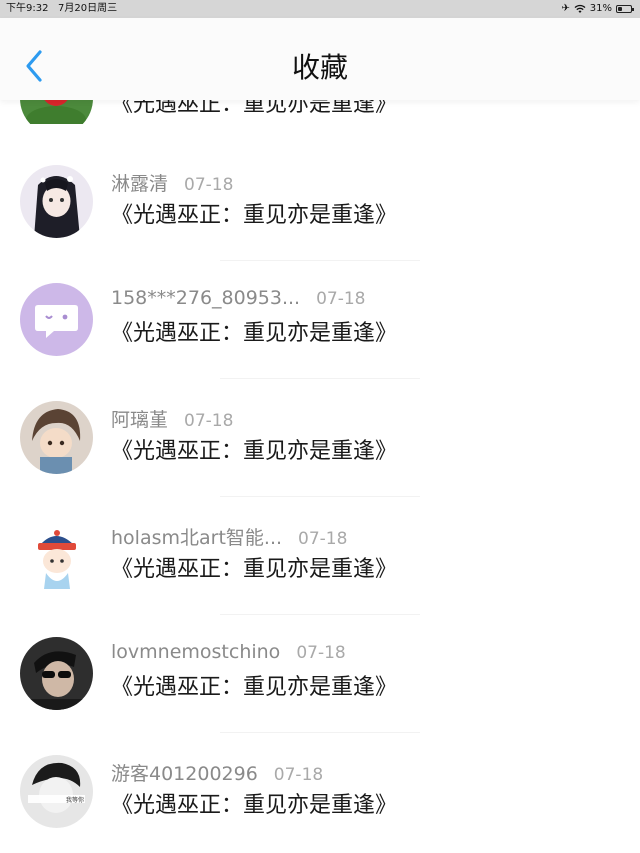 This screenshot has height=853, width=640. I want to click on status-right: ✈ 31%, so click(597, 9).